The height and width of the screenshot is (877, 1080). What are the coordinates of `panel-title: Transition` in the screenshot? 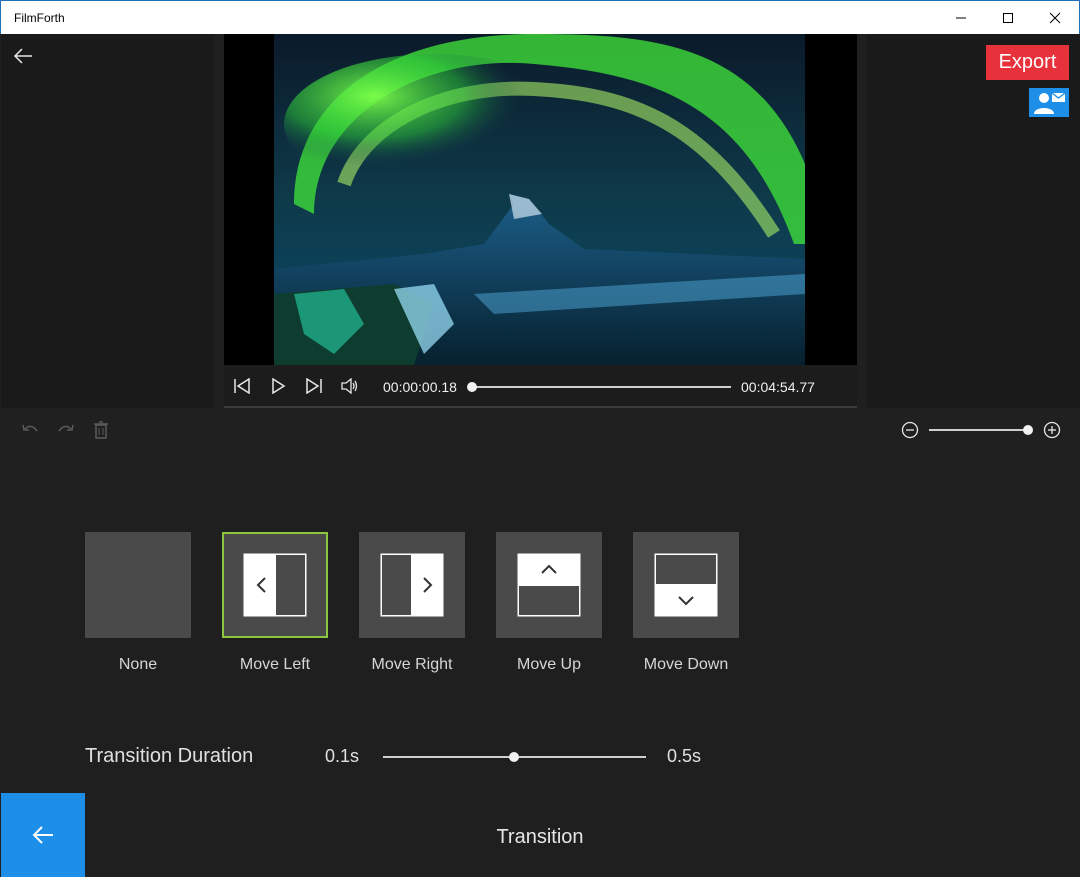 It's located at (540, 837).